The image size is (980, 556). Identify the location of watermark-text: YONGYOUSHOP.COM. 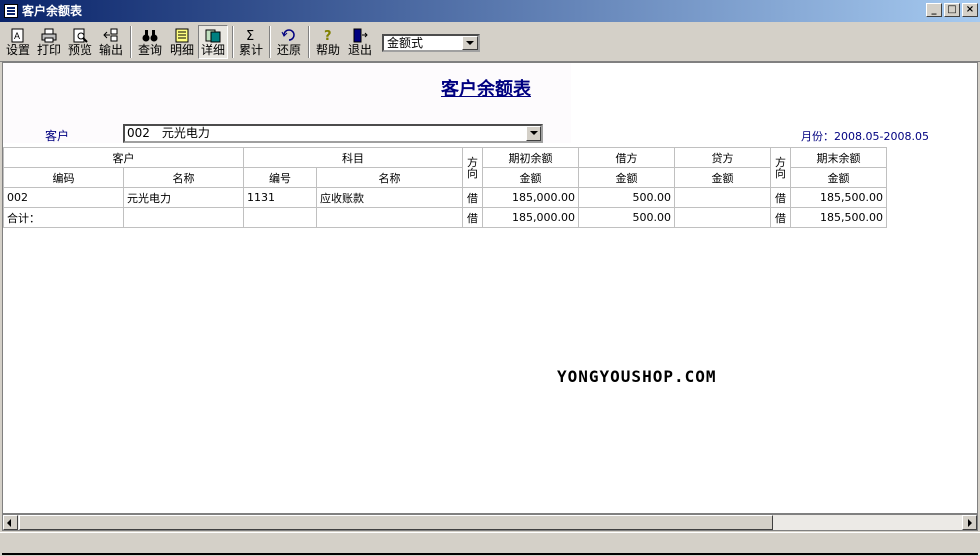
(637, 376).